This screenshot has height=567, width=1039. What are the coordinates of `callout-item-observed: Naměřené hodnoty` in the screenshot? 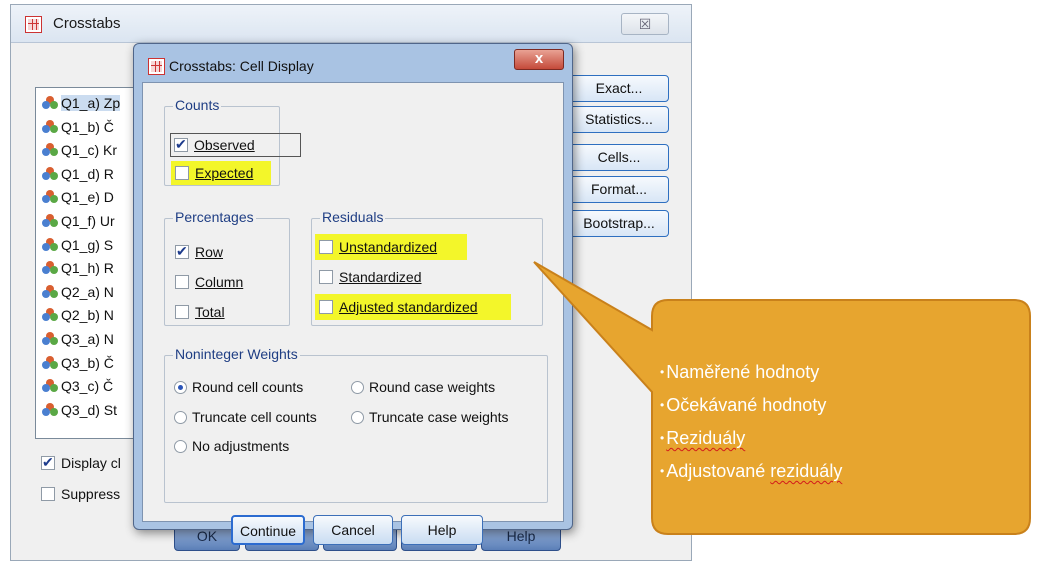 It's located at (743, 372).